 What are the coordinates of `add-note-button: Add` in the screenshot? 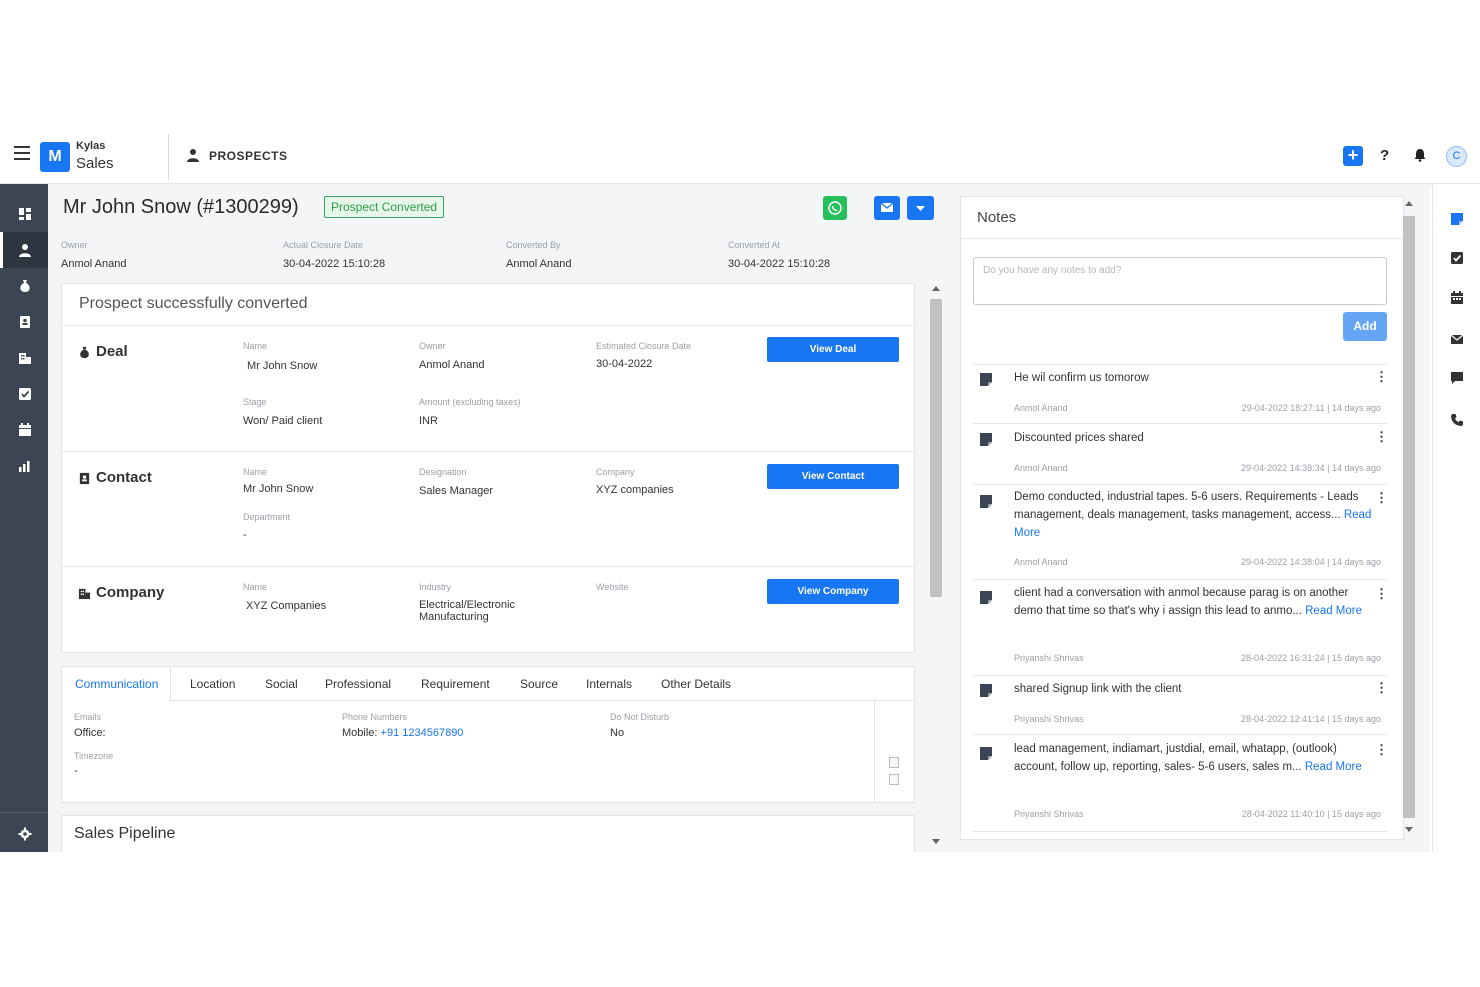 It's located at (1365, 326).